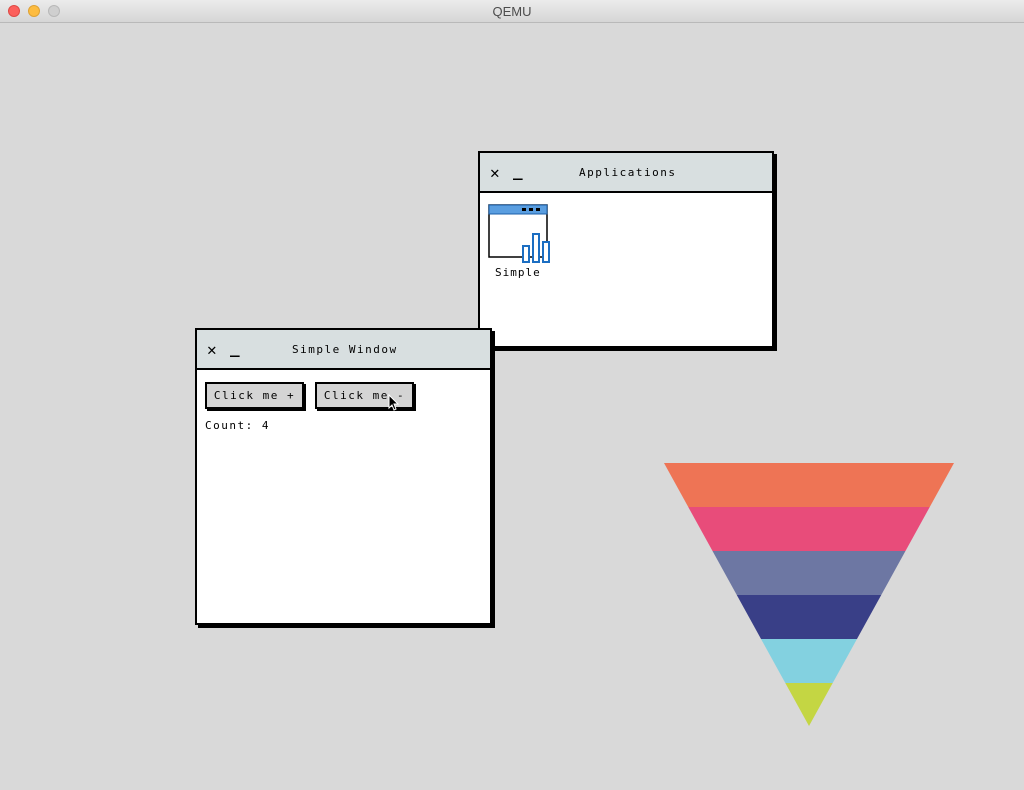 The image size is (1024, 790). I want to click on applications-window: ✕ _ Applications Simple, so click(626, 249).